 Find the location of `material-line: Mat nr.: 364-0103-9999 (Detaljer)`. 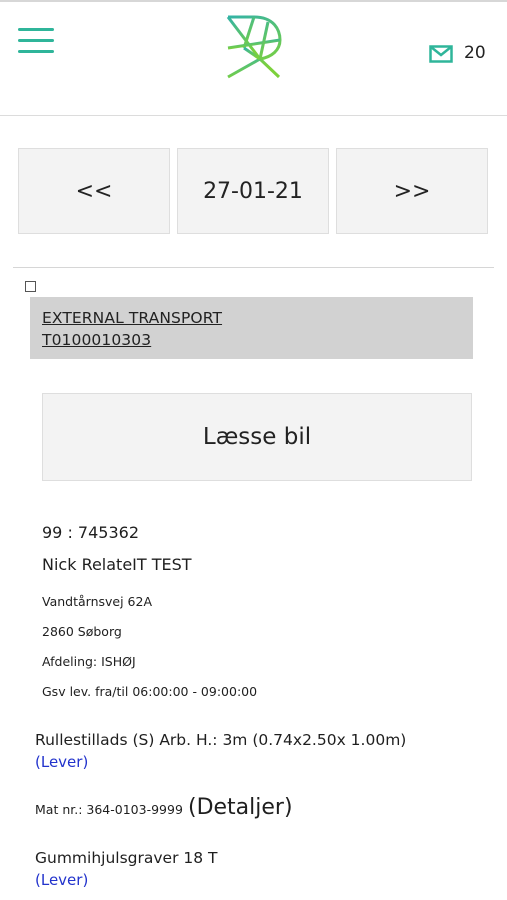

material-line: Mat nr.: 364-0103-9999 (Detaljer) is located at coordinates (164, 807).